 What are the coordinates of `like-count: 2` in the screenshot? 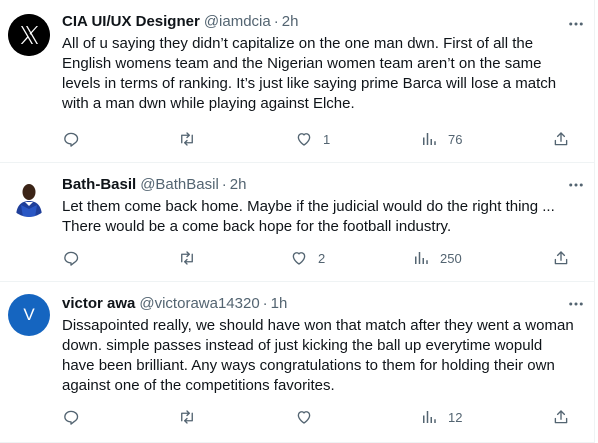 It's located at (322, 258).